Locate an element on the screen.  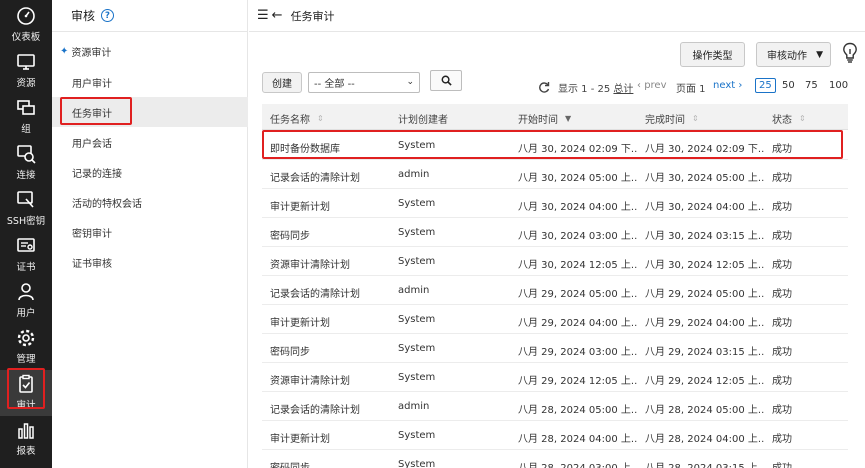
search-button is located at coordinates (446, 80).